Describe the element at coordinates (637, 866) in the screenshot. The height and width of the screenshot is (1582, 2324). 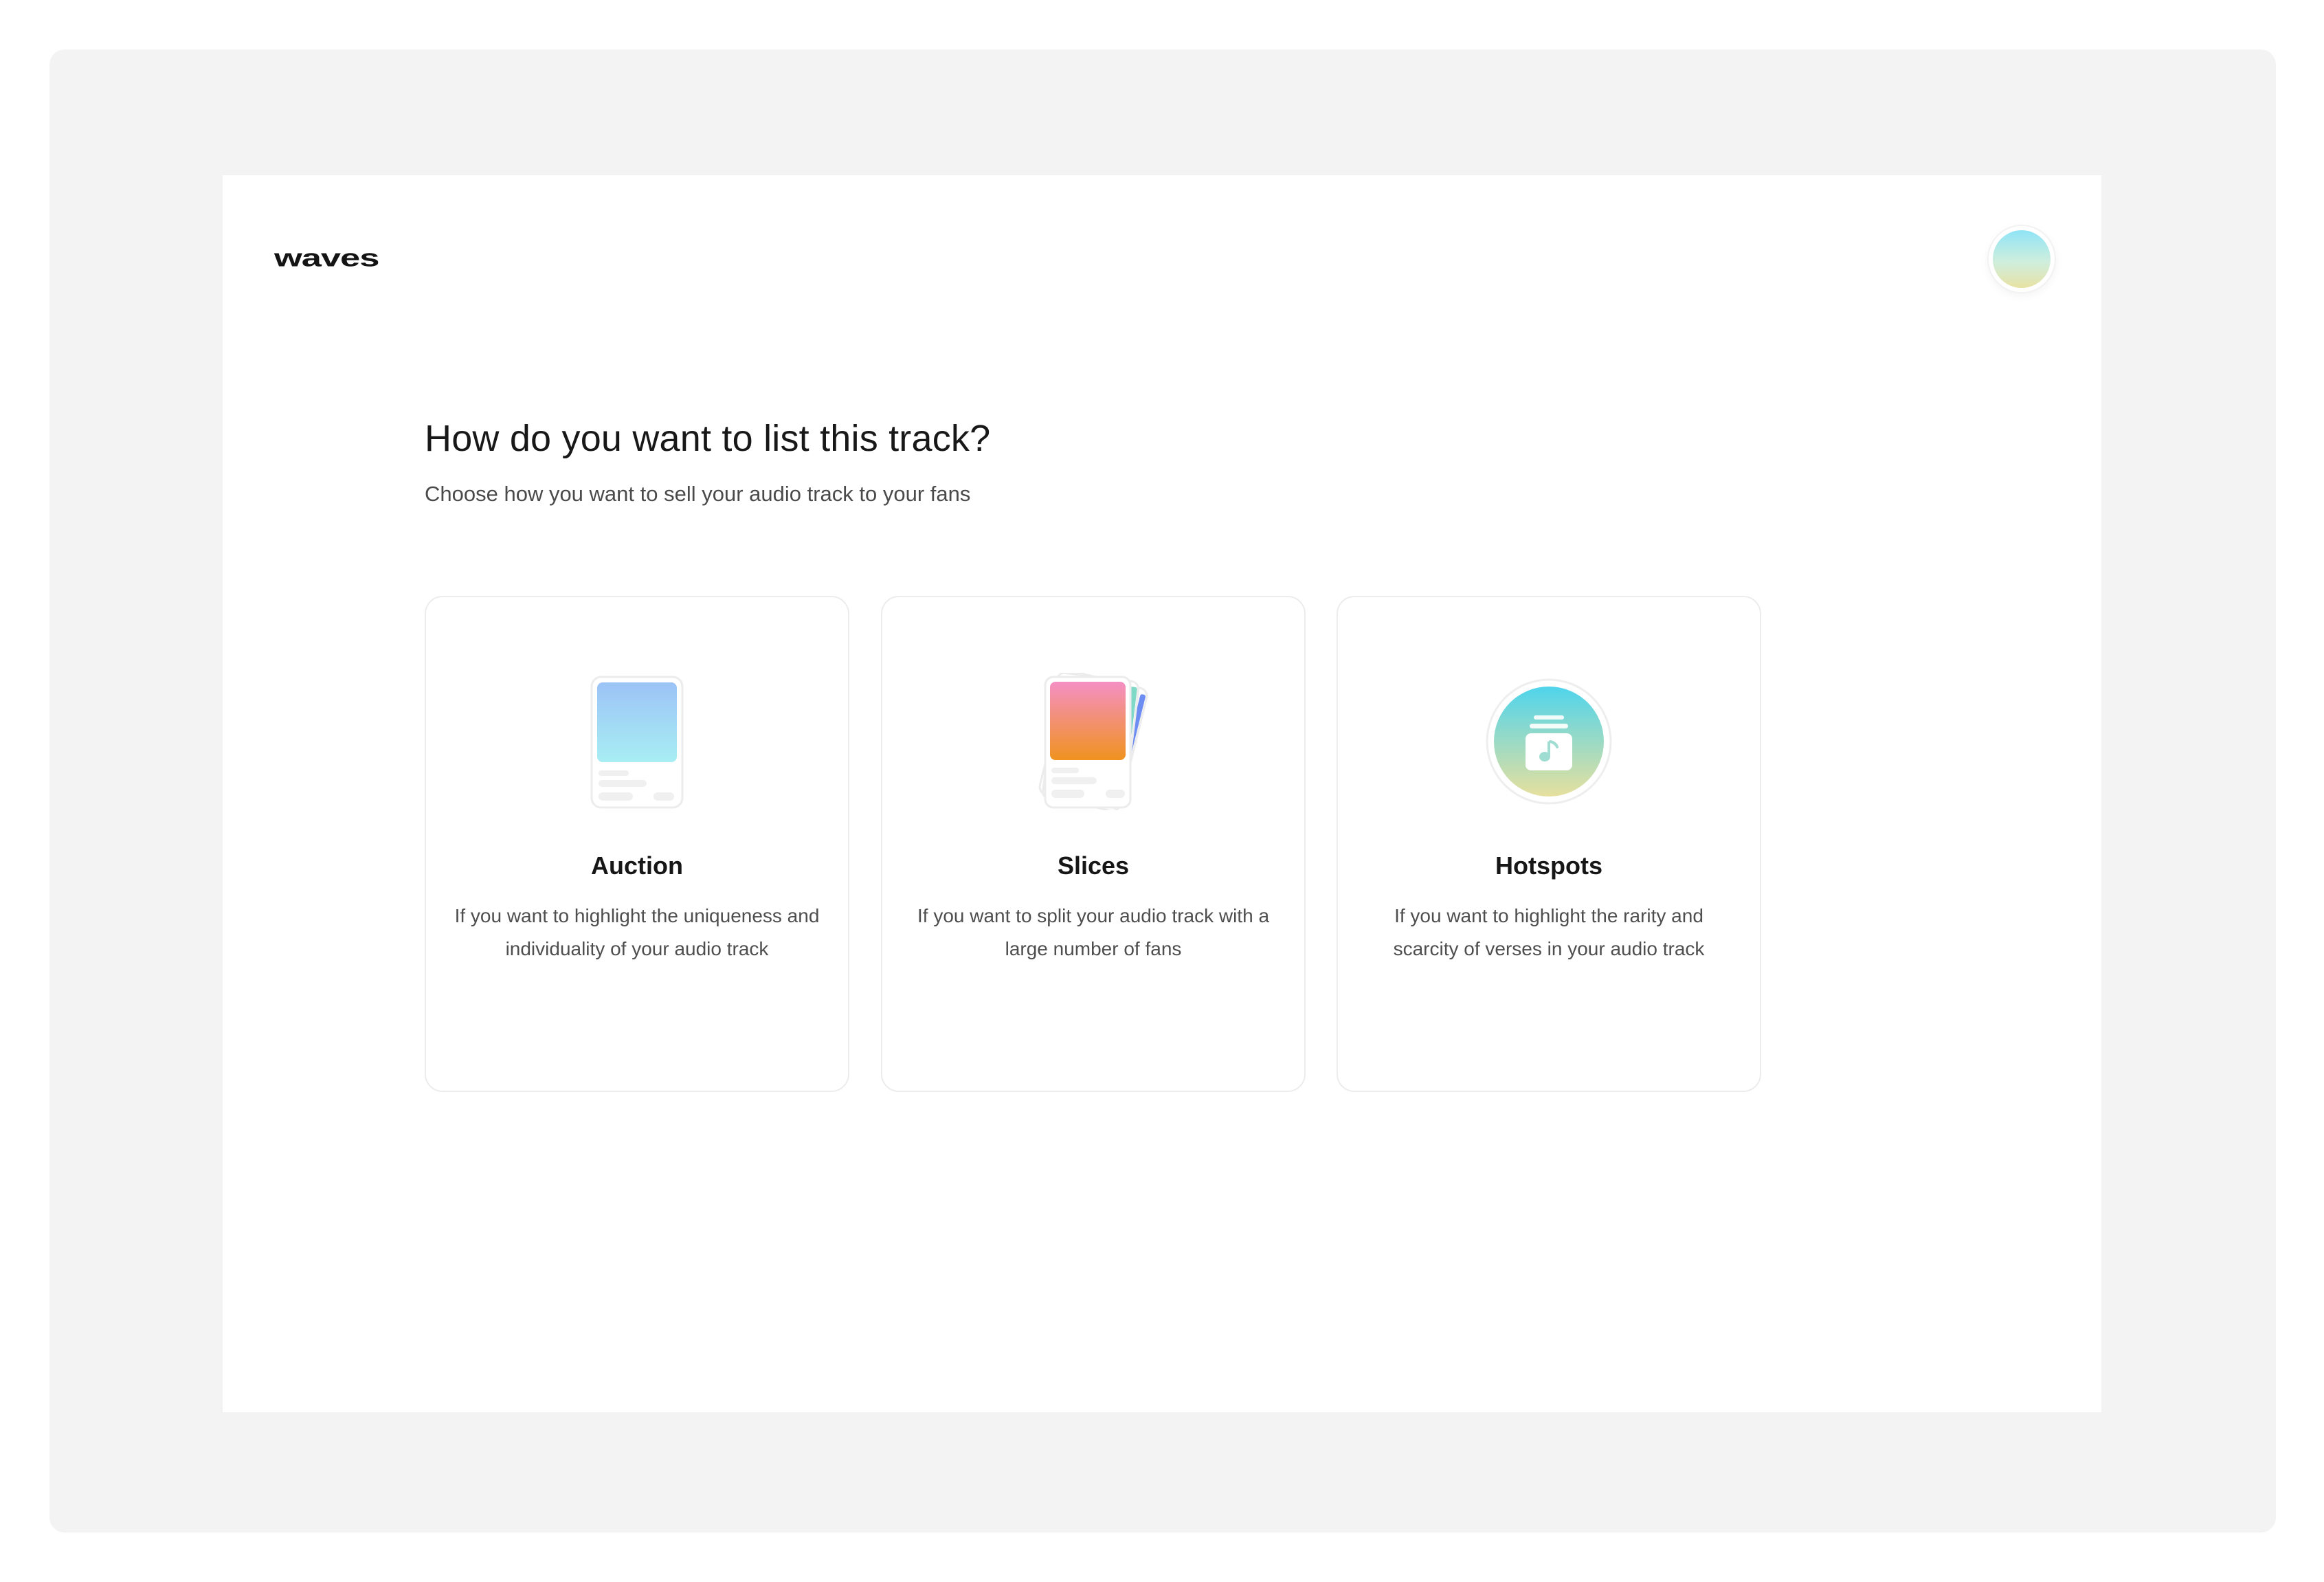
I see `option-title: Auction` at that location.